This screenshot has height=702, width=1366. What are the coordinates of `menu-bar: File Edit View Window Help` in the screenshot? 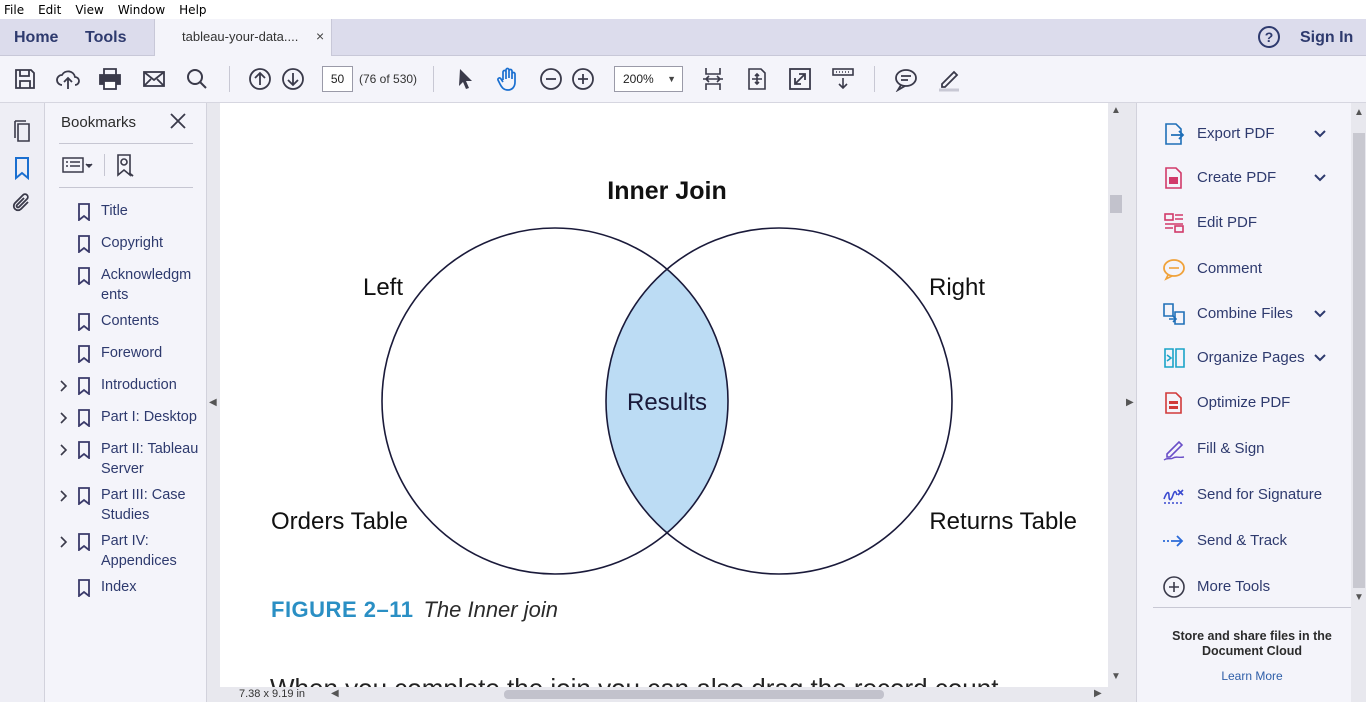 It's located at (683, 9).